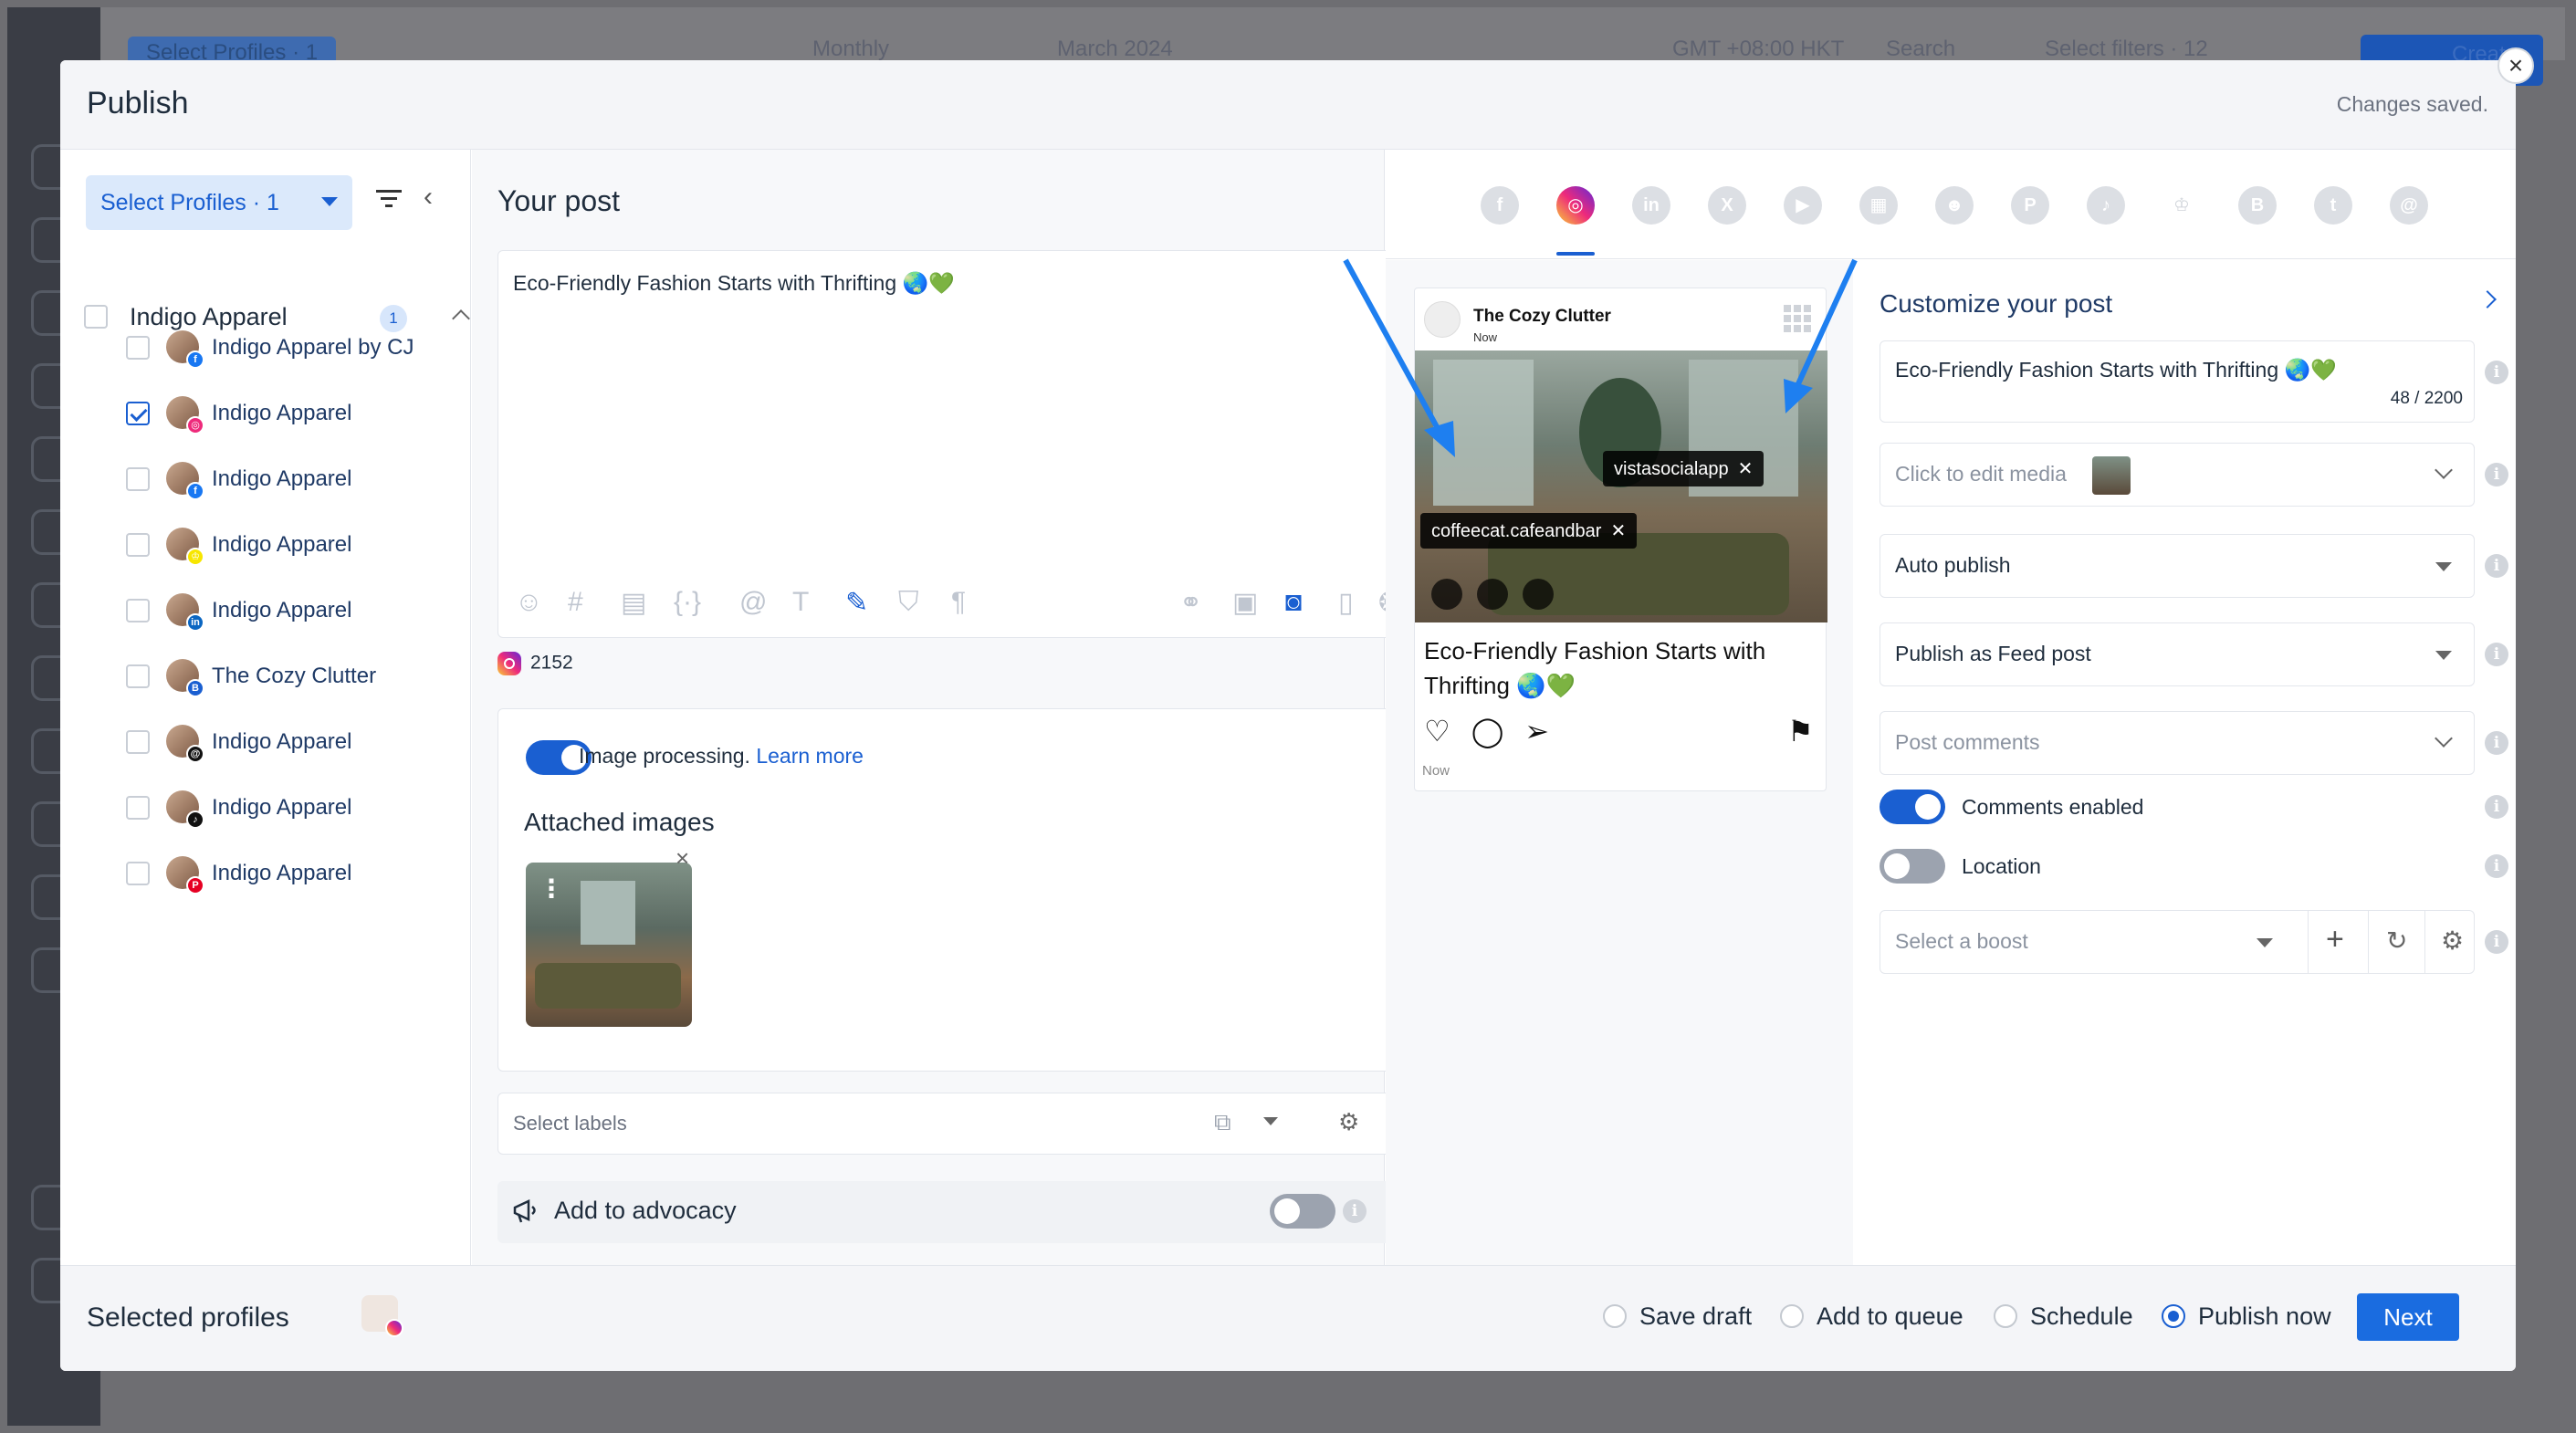 The width and height of the screenshot is (2576, 1433). What do you see at coordinates (908, 603) in the screenshot?
I see `shield-icon: ⛉` at bounding box center [908, 603].